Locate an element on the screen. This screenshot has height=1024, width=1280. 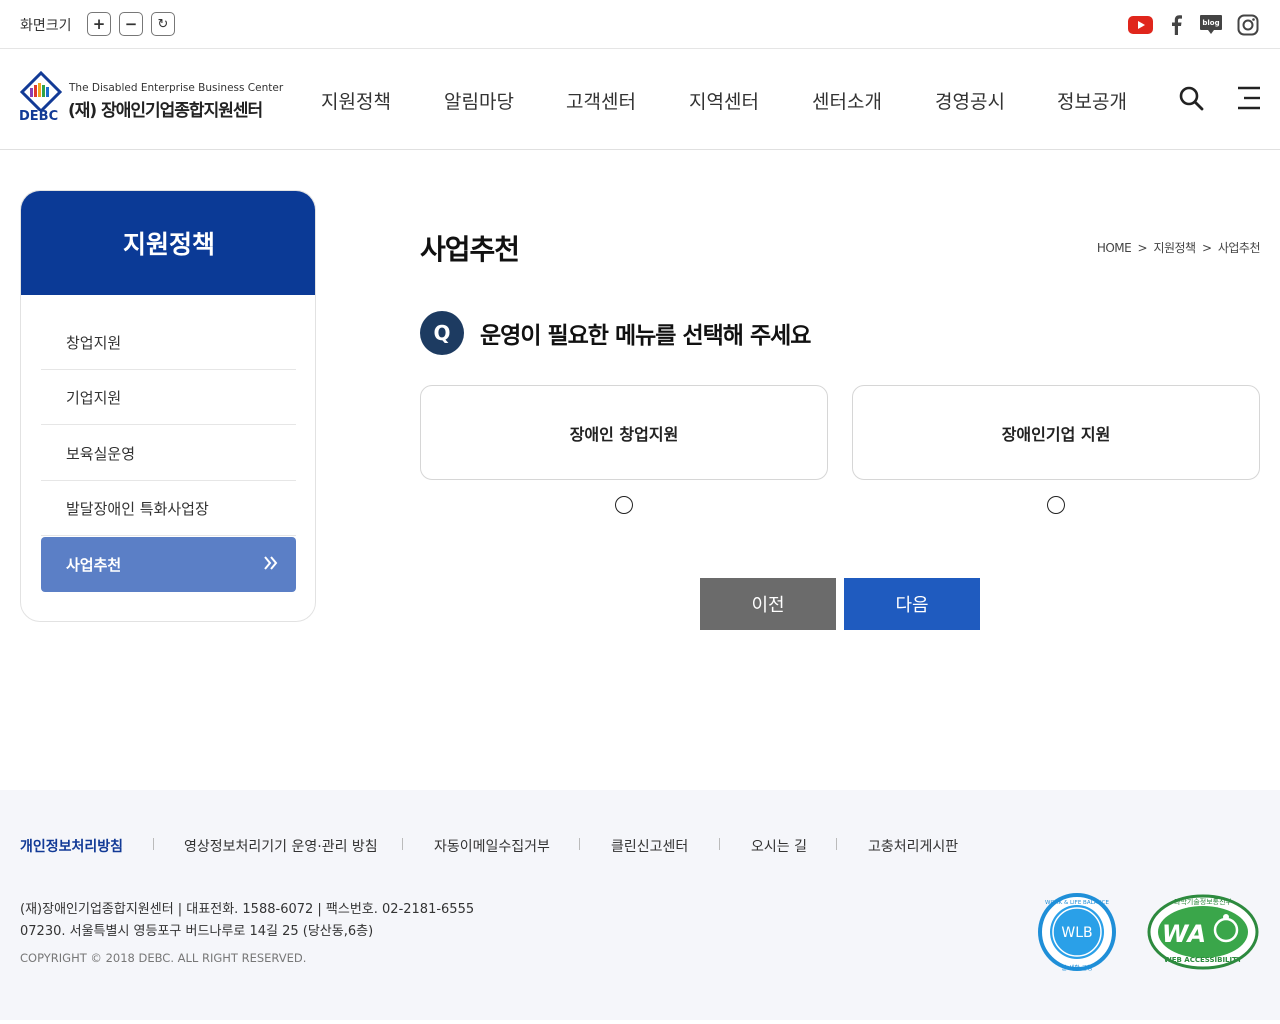
sidebar: 지원정책 창업지원 기업지원 보육실운영 발달장애인 특화사업장 사업추천 is located at coordinates (168, 406).